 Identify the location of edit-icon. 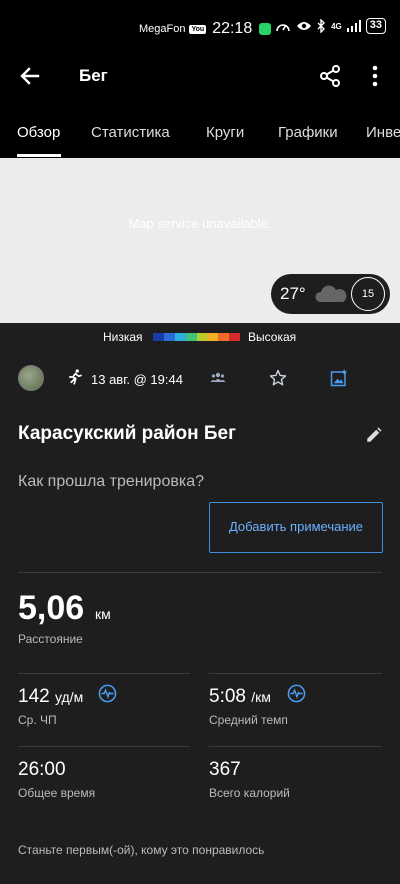
(374, 435).